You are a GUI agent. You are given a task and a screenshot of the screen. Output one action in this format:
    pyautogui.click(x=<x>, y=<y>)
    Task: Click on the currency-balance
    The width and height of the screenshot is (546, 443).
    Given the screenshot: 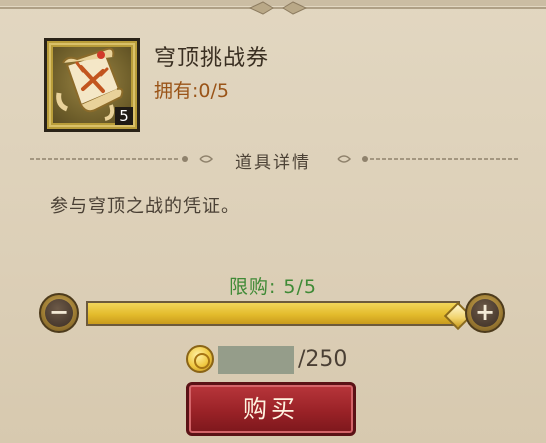 What is the action you would take?
    pyautogui.click(x=256, y=360)
    